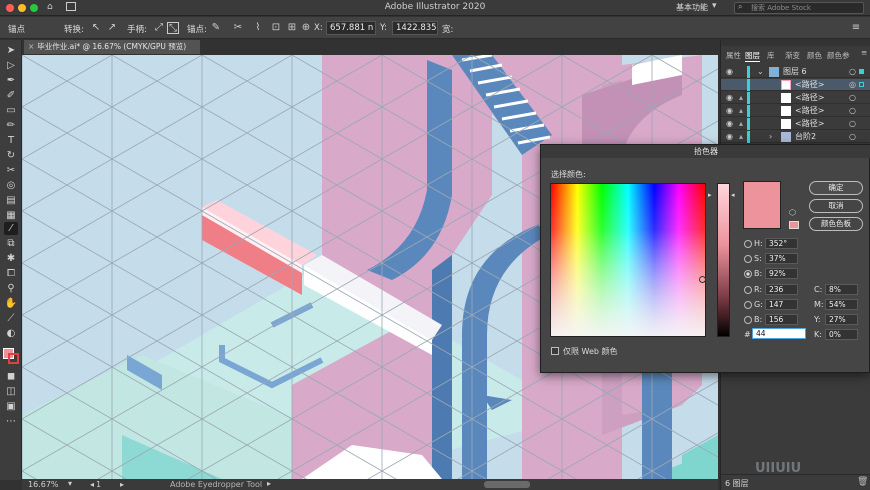  Describe the element at coordinates (770, 137) in the screenshot. I see `expand-chevron-icon: ›` at that location.